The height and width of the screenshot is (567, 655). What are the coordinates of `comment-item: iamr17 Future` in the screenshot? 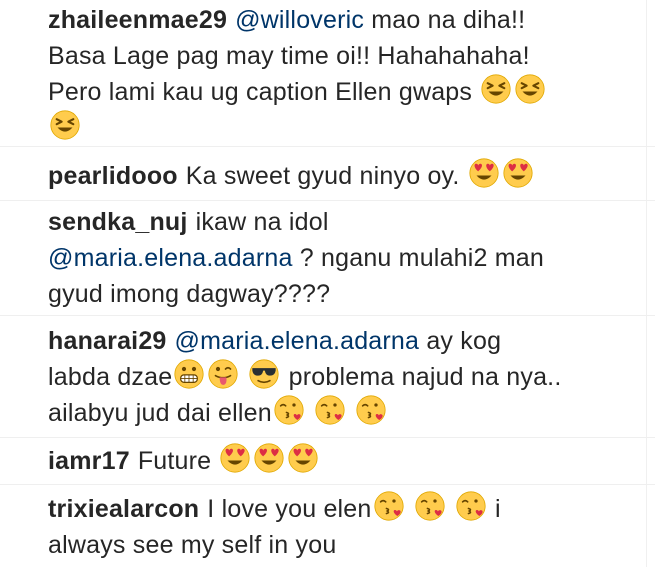 It's located at (327, 461).